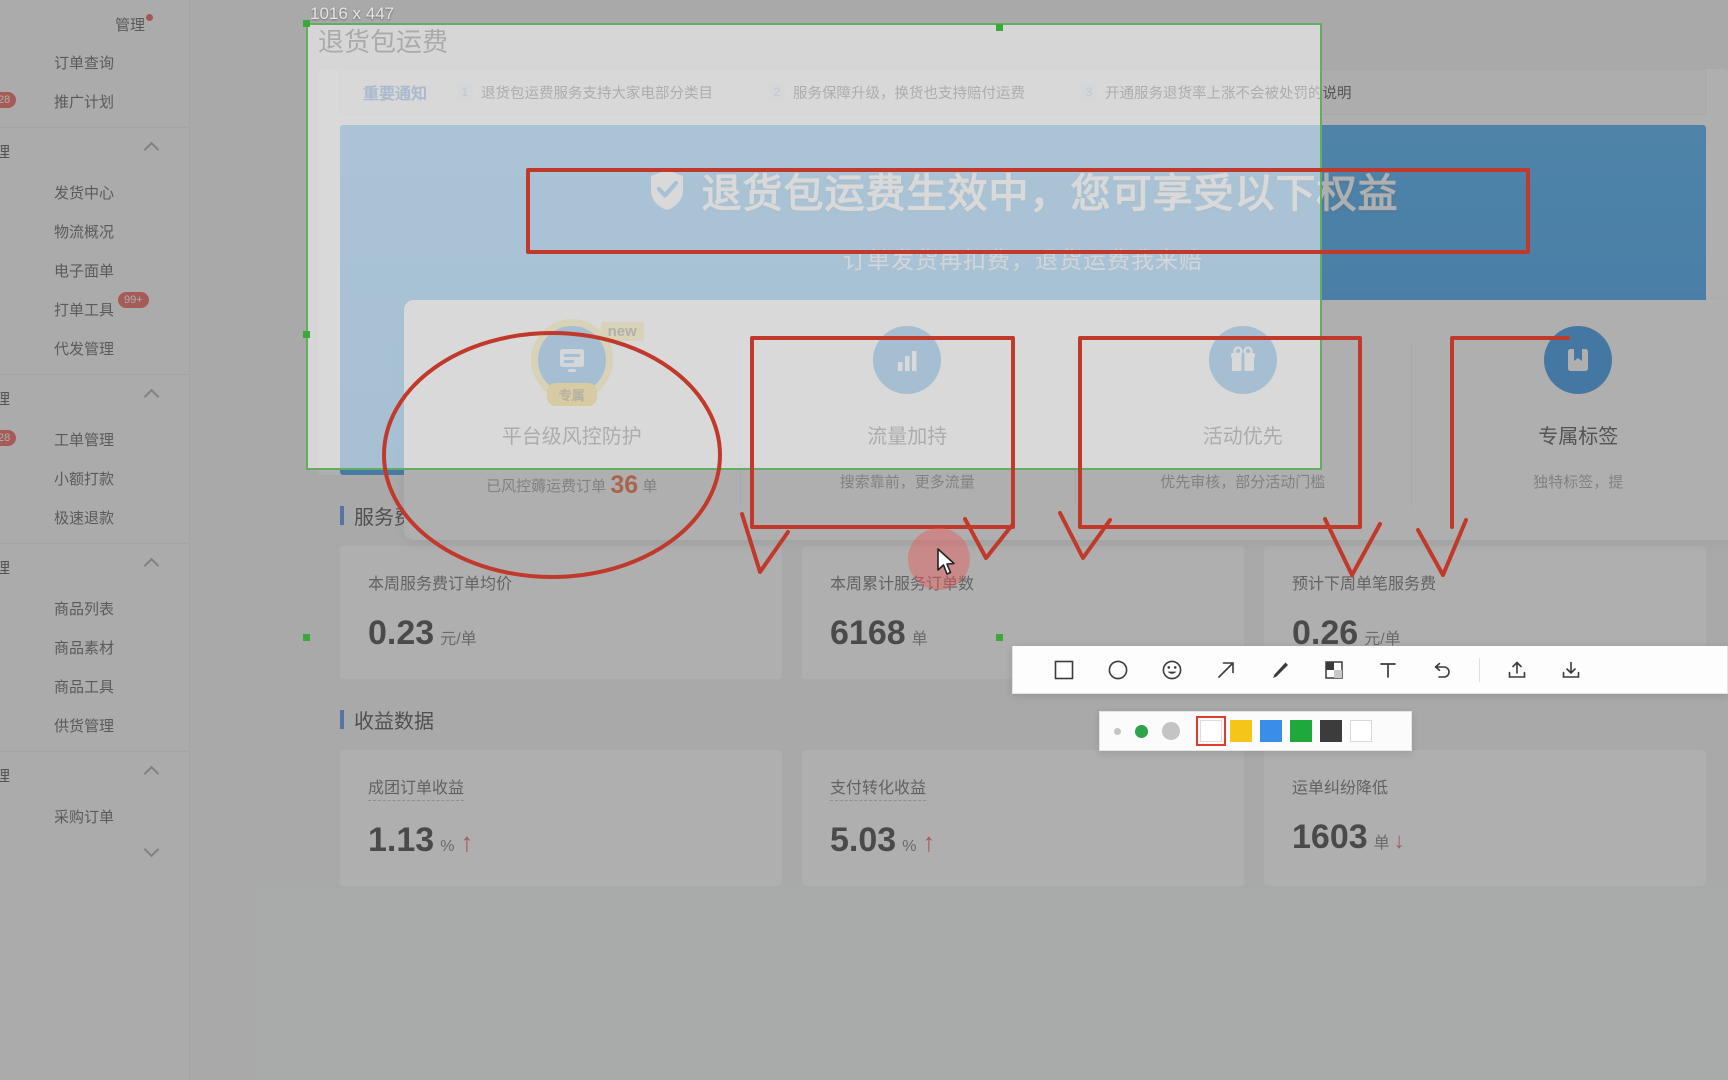 This screenshot has height=1080, width=1728. What do you see at coordinates (84, 726) in the screenshot?
I see `sidebar-item-label: 供货管理` at bounding box center [84, 726].